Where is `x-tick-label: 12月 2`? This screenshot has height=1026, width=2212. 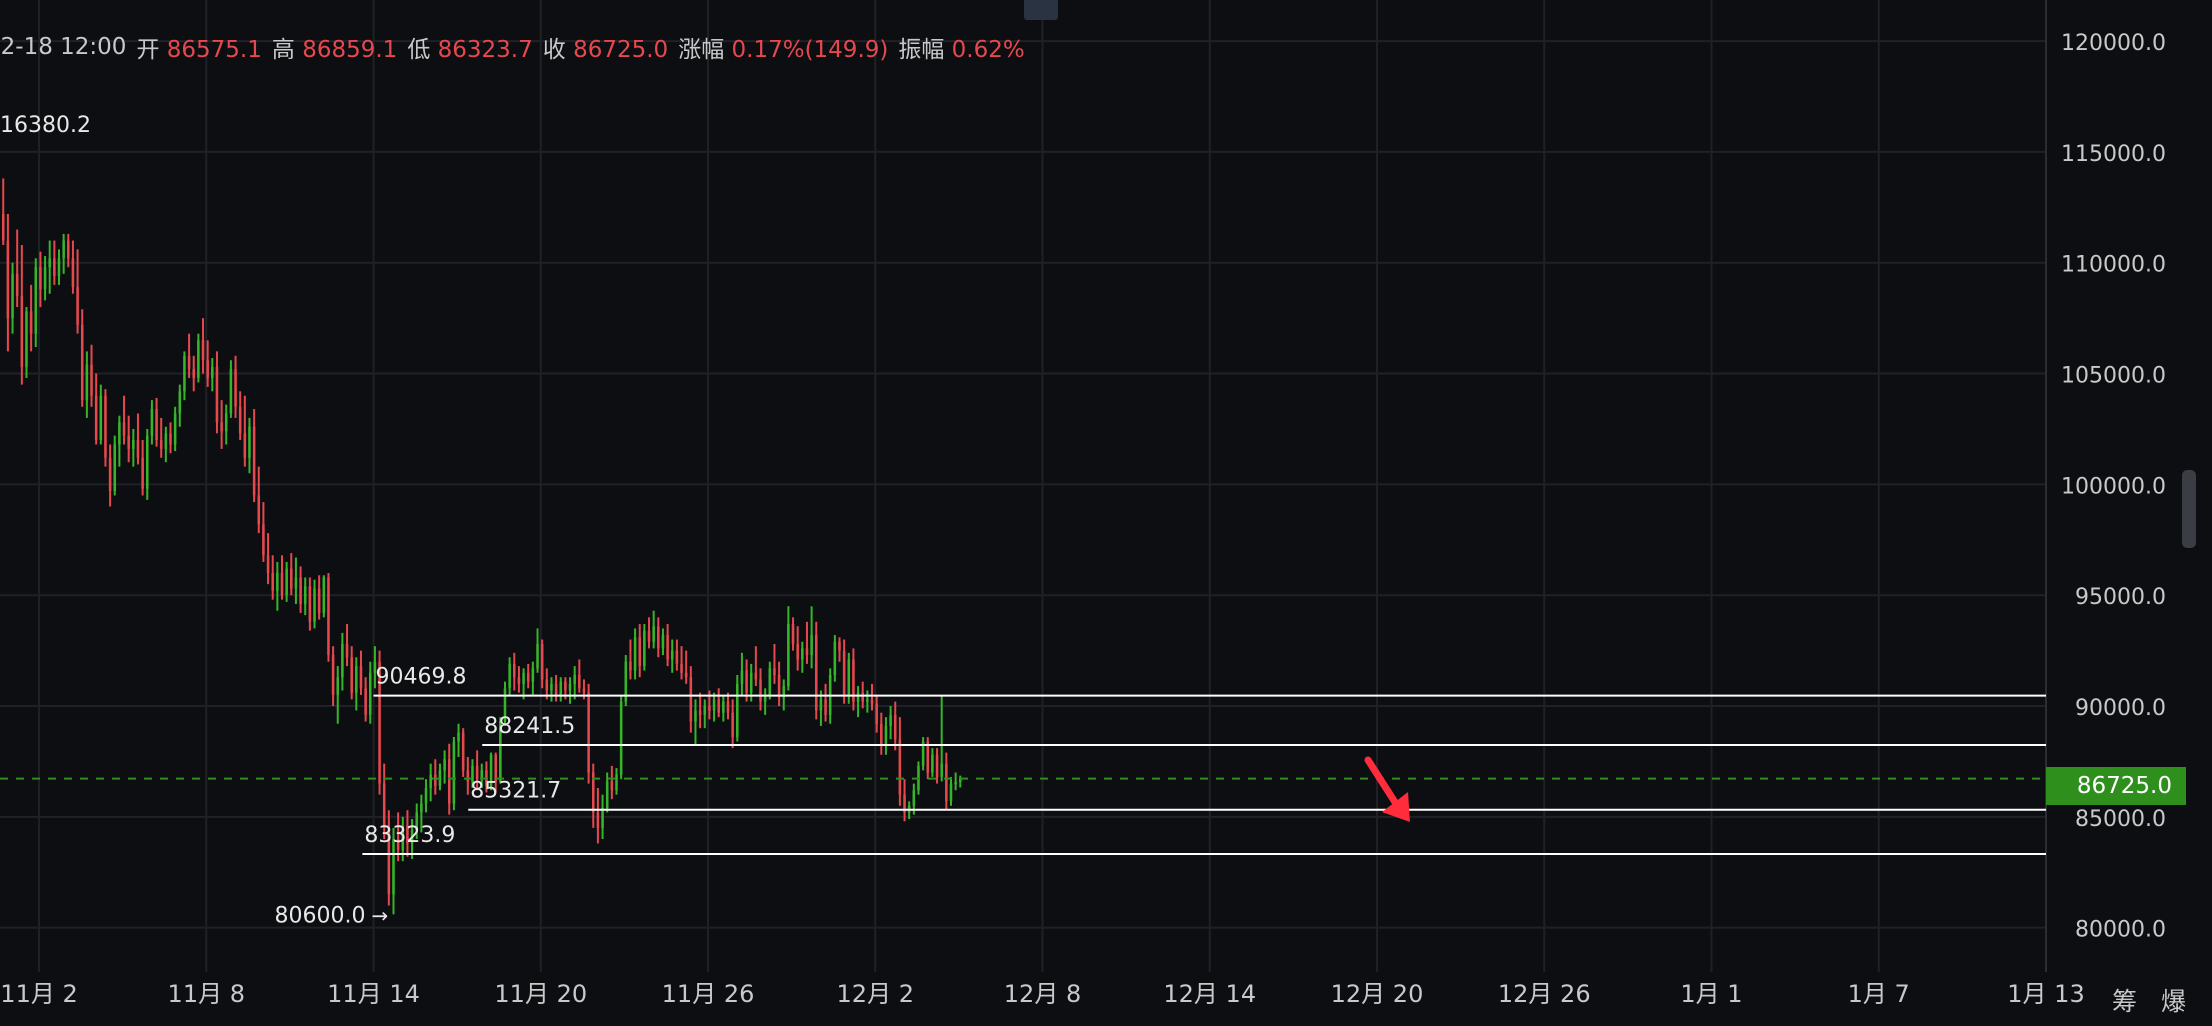
x-tick-label: 12月 2 is located at coordinates (875, 994).